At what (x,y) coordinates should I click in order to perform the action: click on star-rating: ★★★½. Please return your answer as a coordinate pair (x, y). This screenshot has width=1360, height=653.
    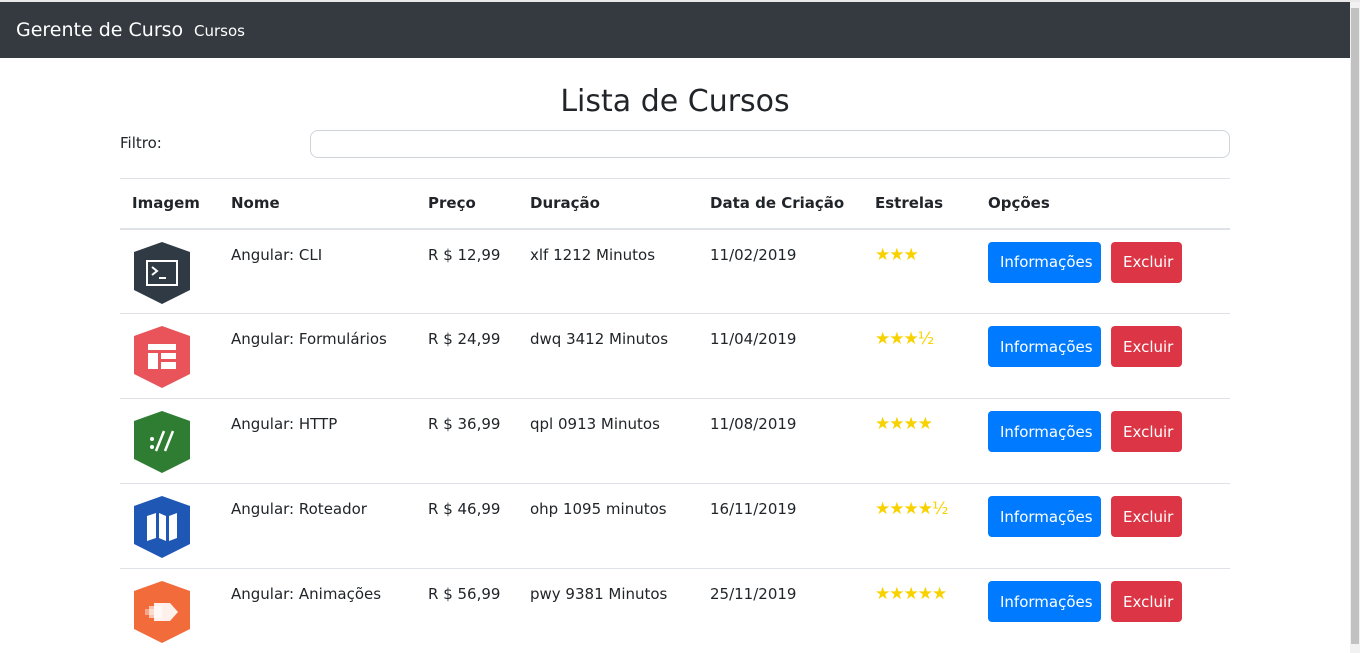
    Looking at the image, I should click on (904, 339).